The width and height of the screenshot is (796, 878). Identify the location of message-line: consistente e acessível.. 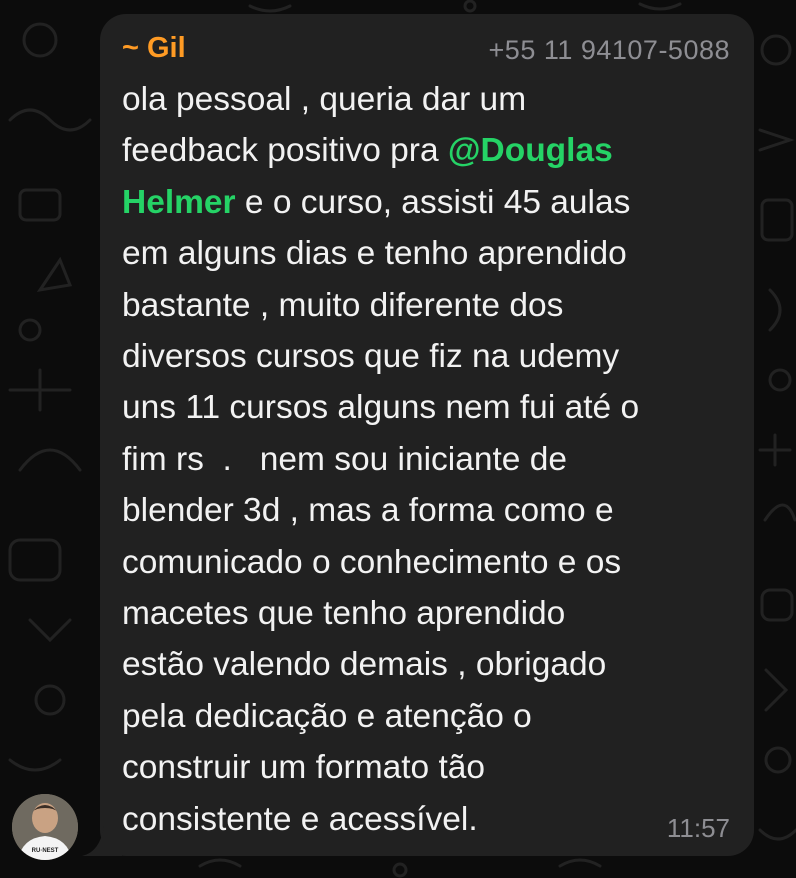
(300, 819).